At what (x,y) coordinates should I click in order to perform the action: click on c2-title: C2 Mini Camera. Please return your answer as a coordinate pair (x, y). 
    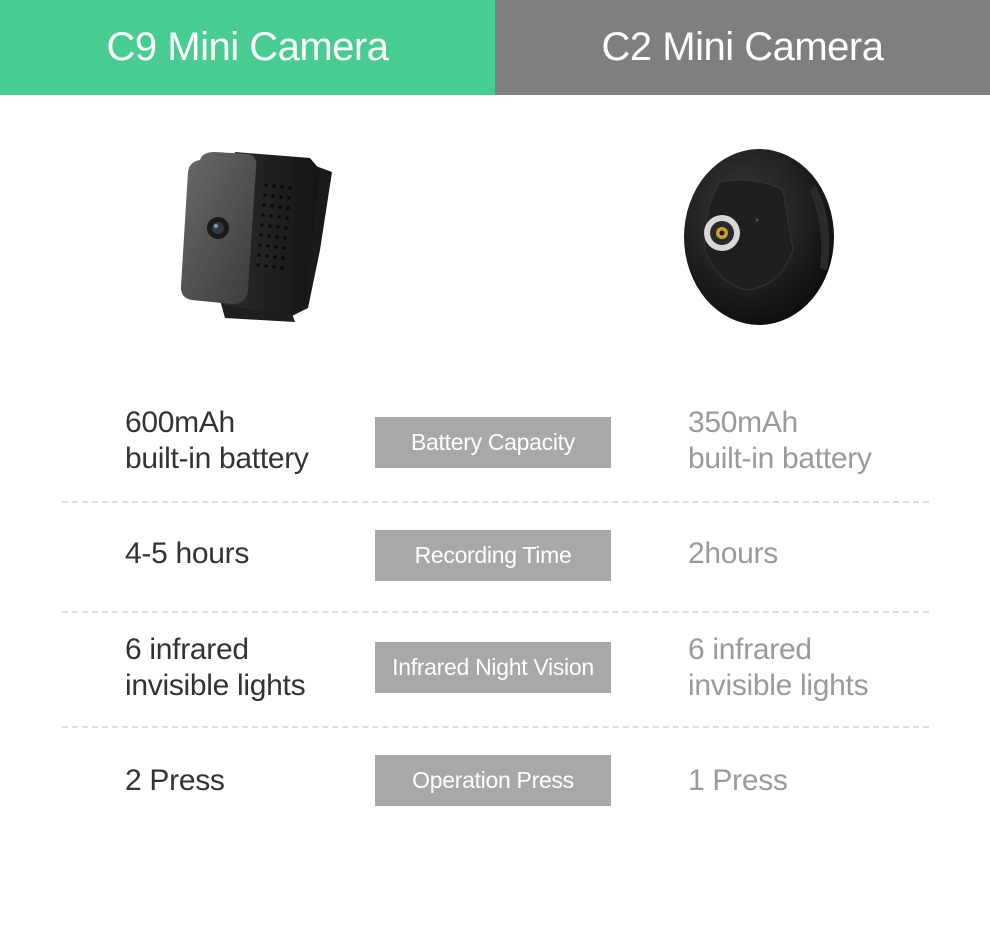
    Looking at the image, I should click on (742, 47).